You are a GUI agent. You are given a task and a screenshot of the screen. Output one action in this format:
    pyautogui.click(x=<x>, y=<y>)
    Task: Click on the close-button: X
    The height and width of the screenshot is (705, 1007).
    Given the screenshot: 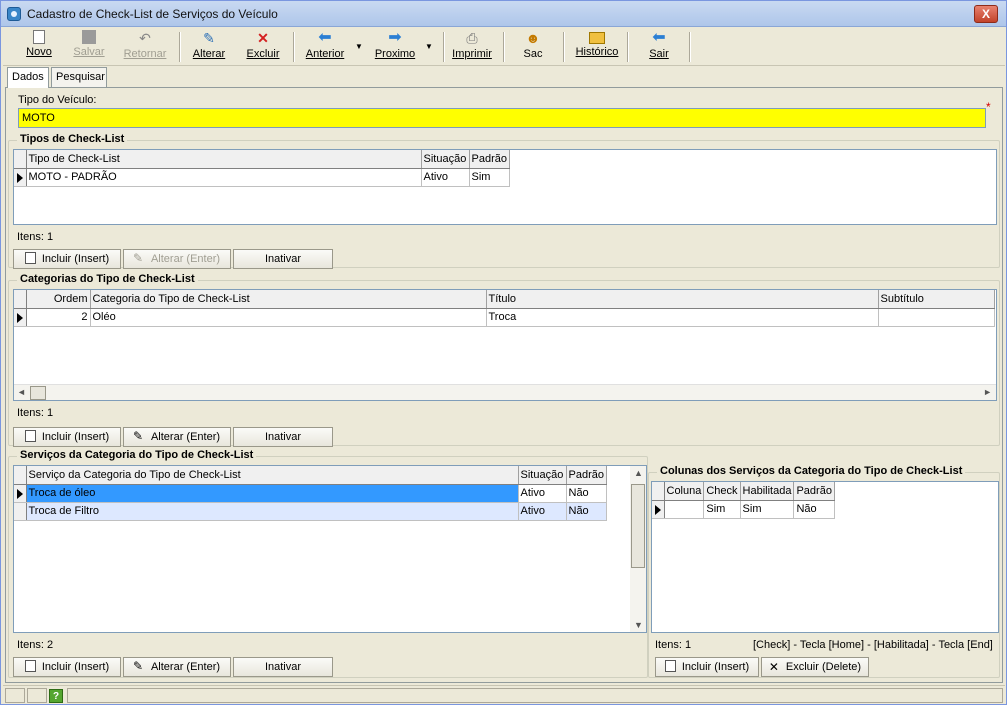 What is the action you would take?
    pyautogui.click(x=986, y=14)
    